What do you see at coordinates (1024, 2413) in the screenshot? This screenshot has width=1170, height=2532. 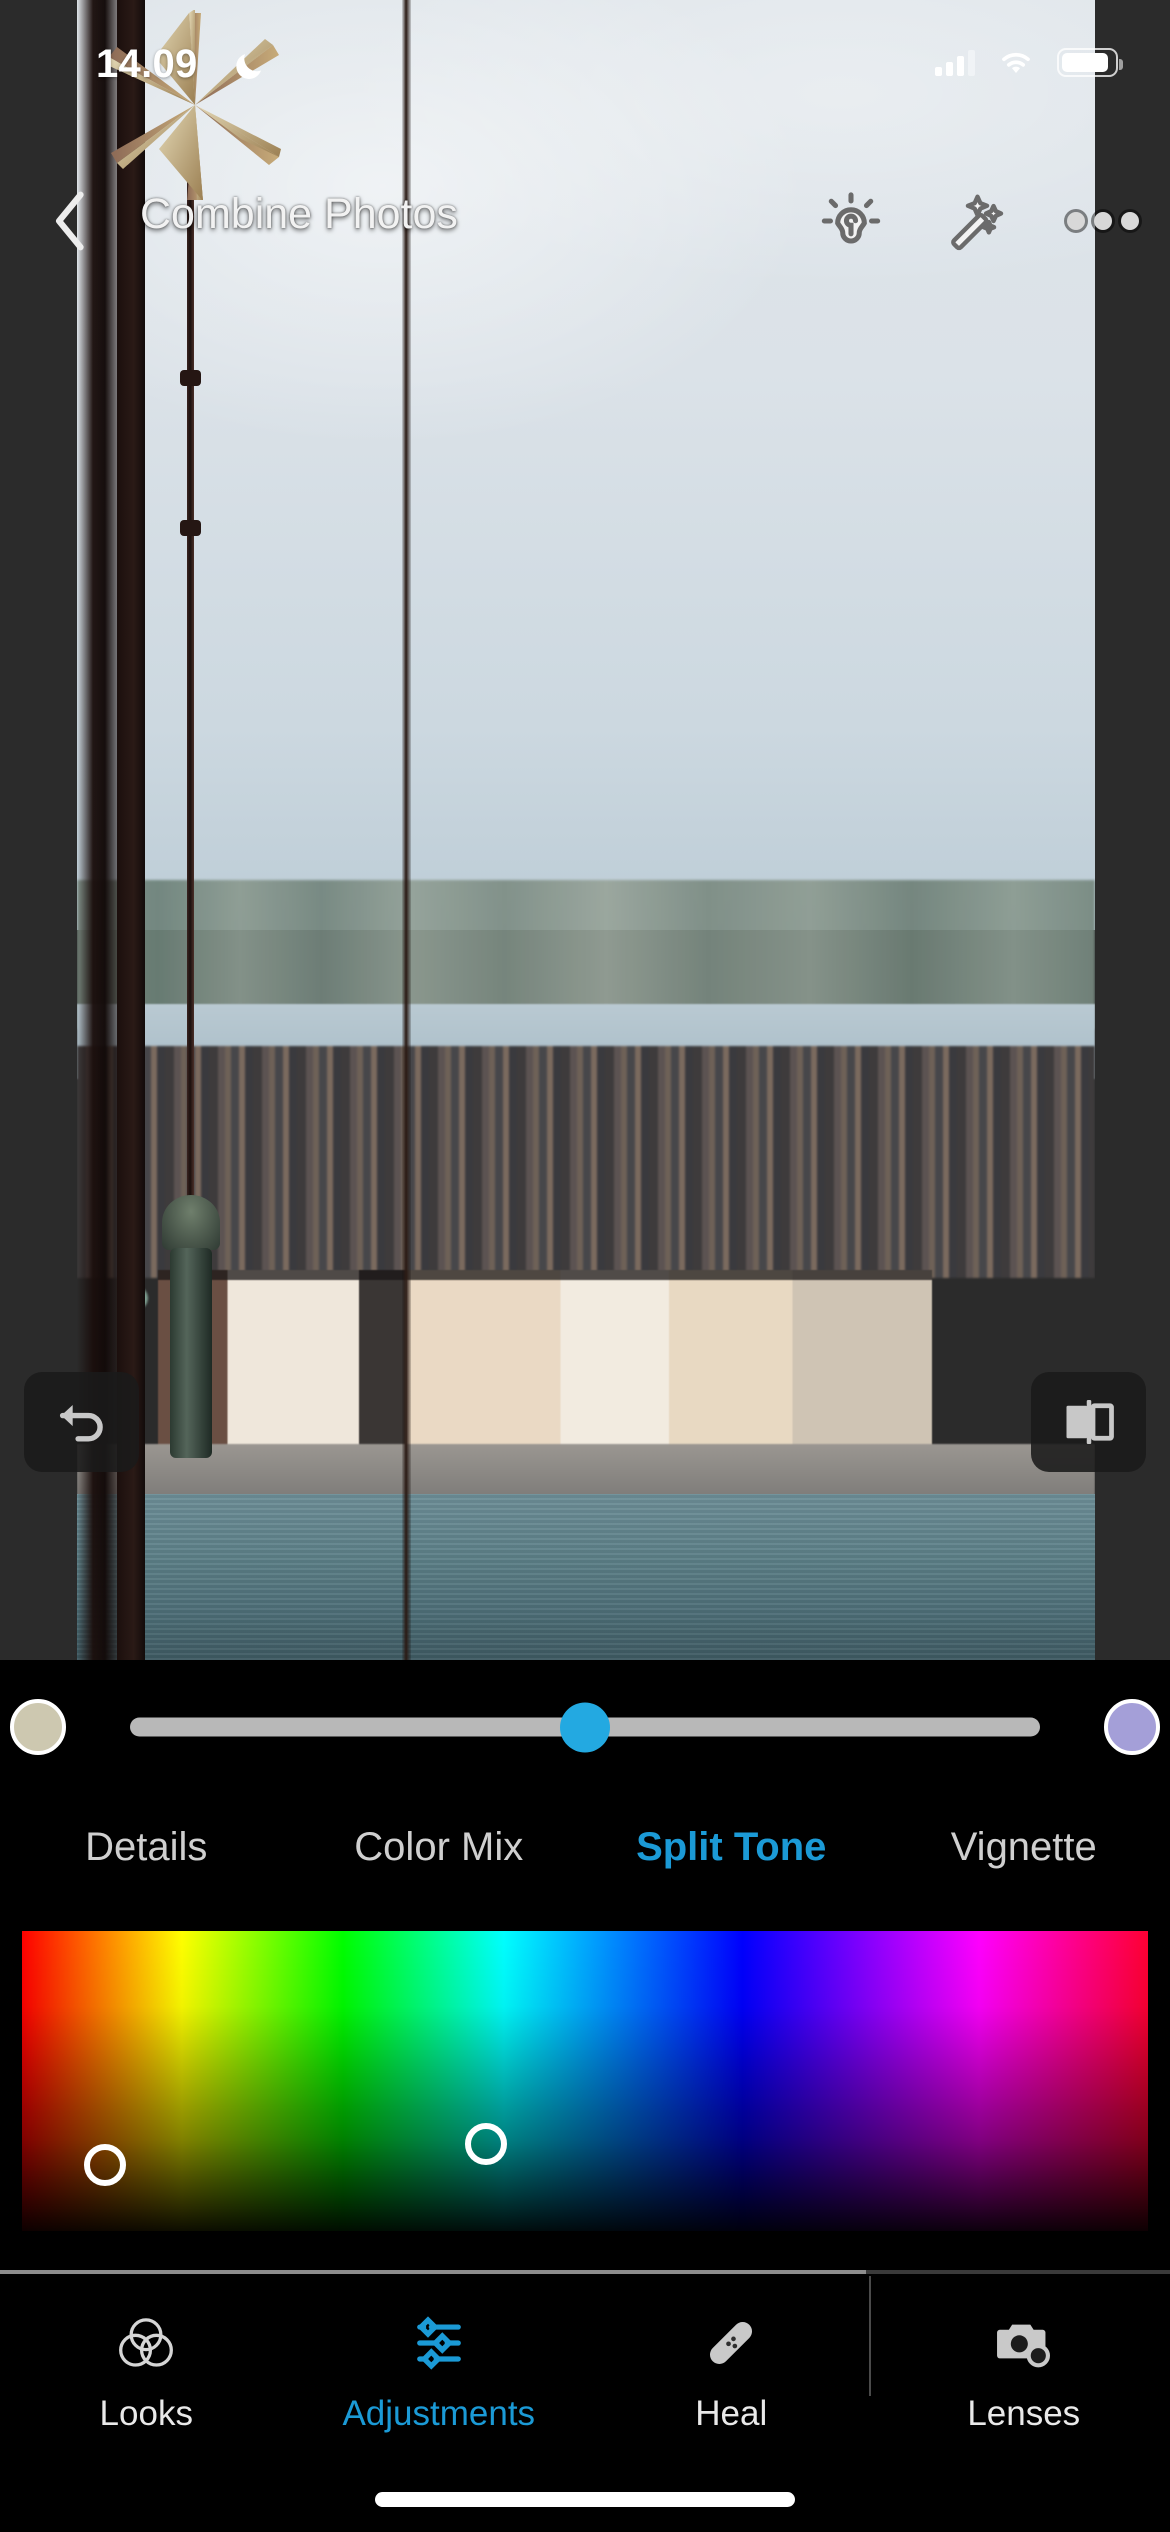 I see `bottom-tab-label-lenses: Lenses` at bounding box center [1024, 2413].